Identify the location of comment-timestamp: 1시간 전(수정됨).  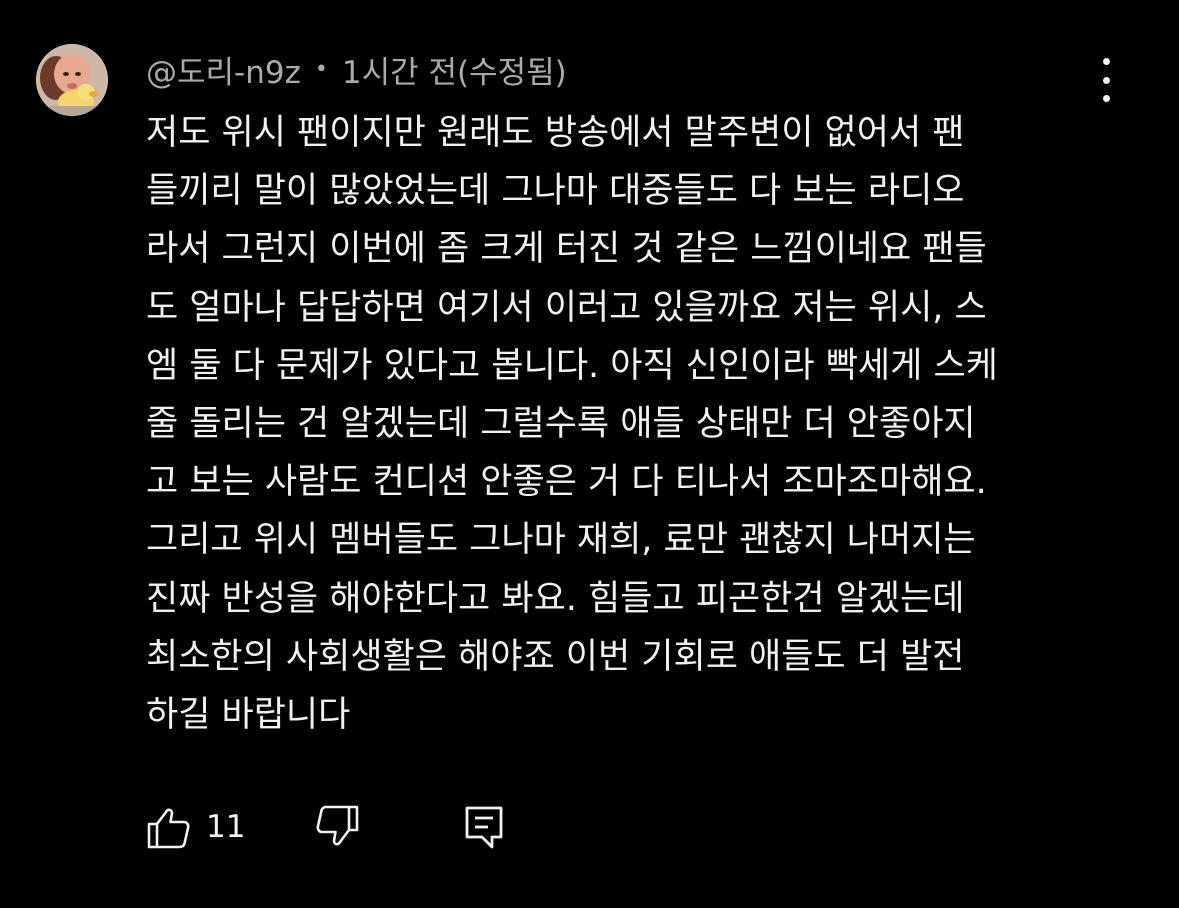
(454, 69).